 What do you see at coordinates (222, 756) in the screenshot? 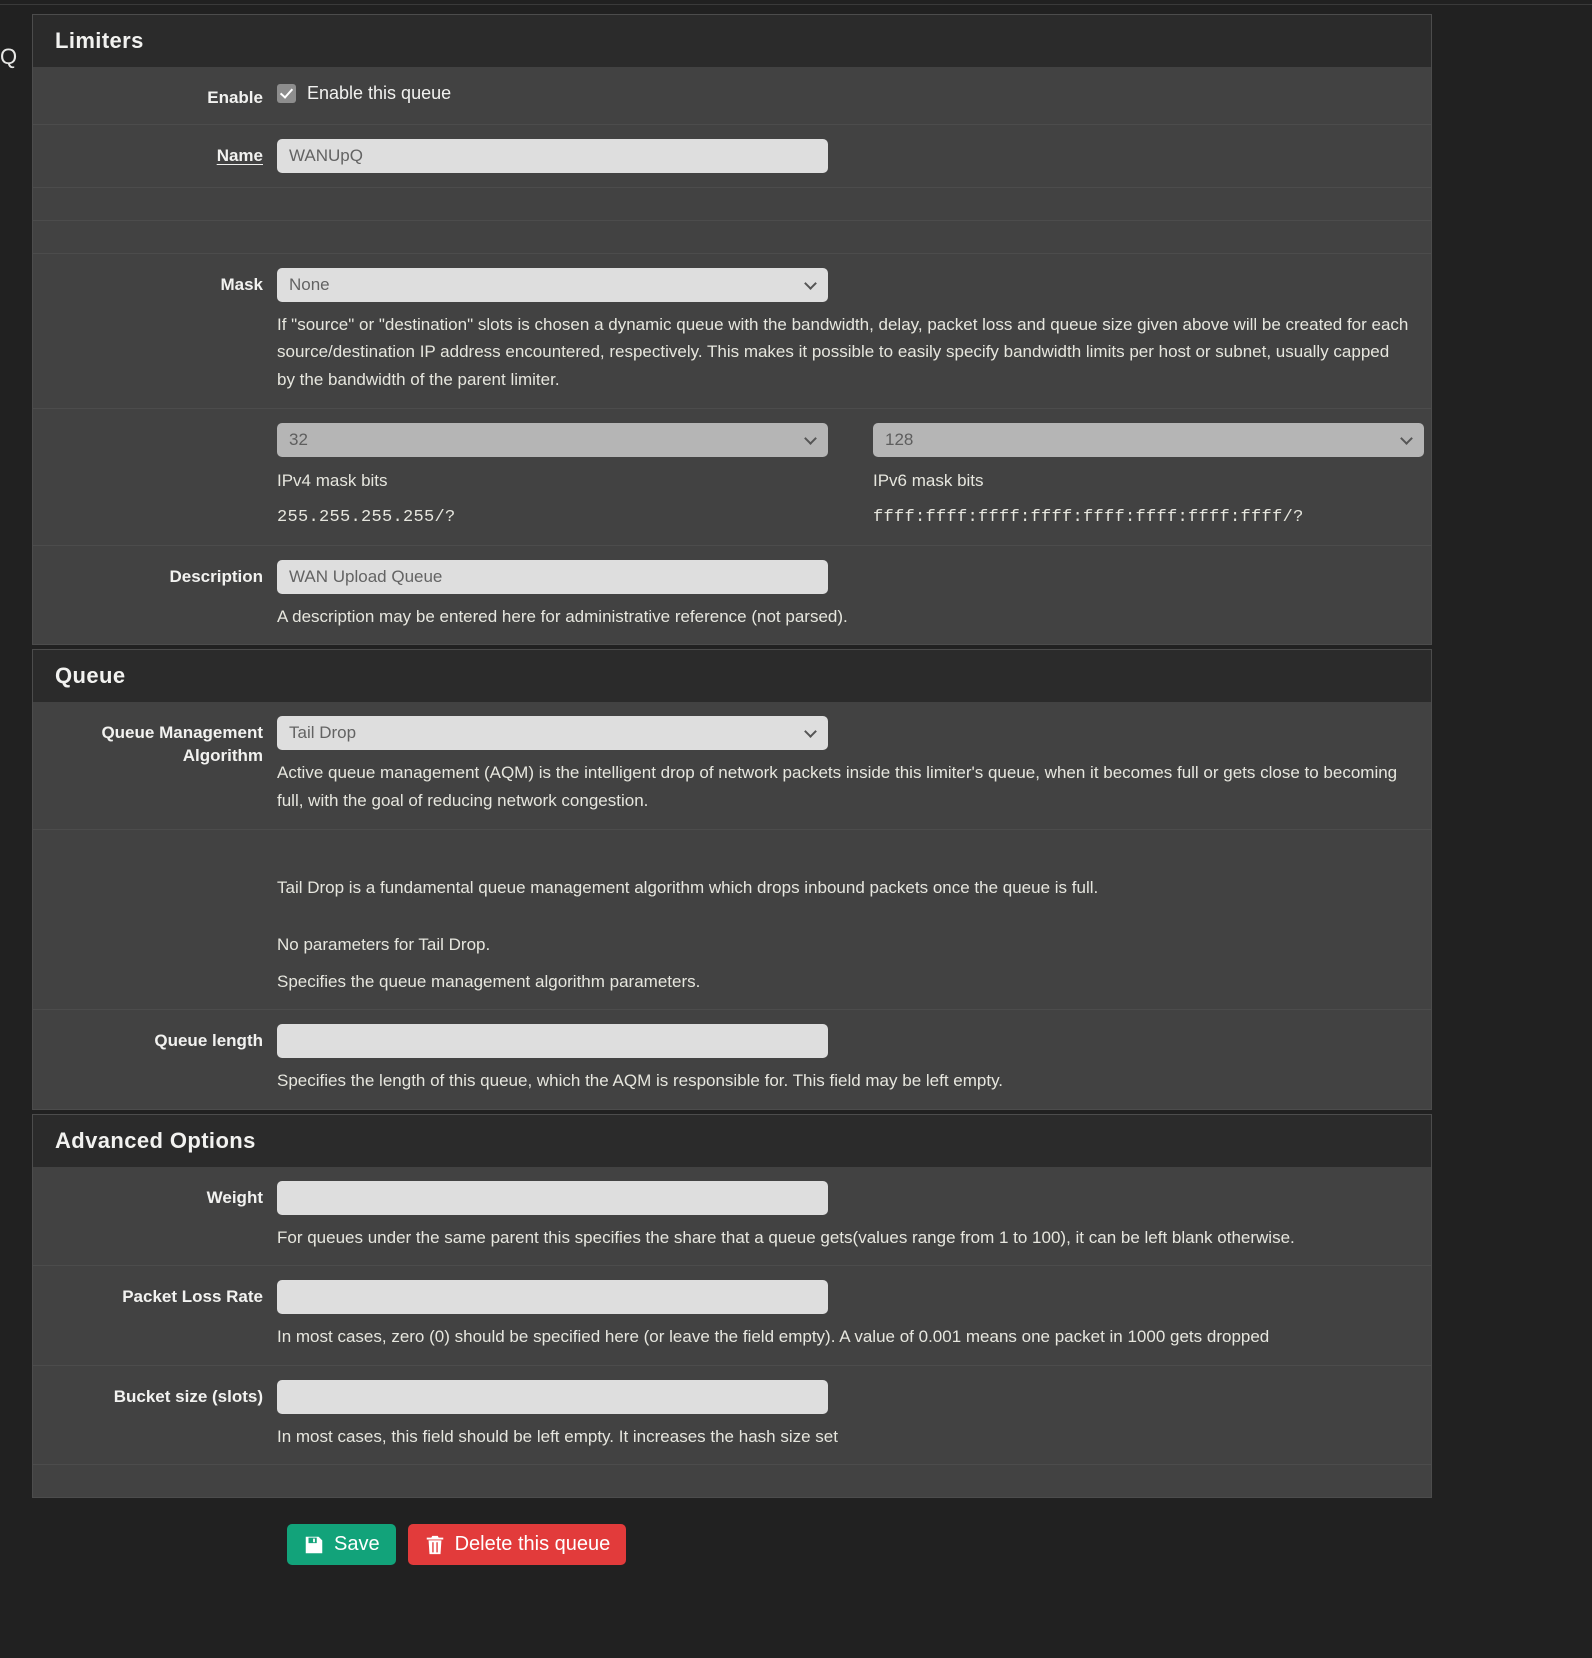
I see `queue-algorithm-label-line2: Algorithm` at bounding box center [222, 756].